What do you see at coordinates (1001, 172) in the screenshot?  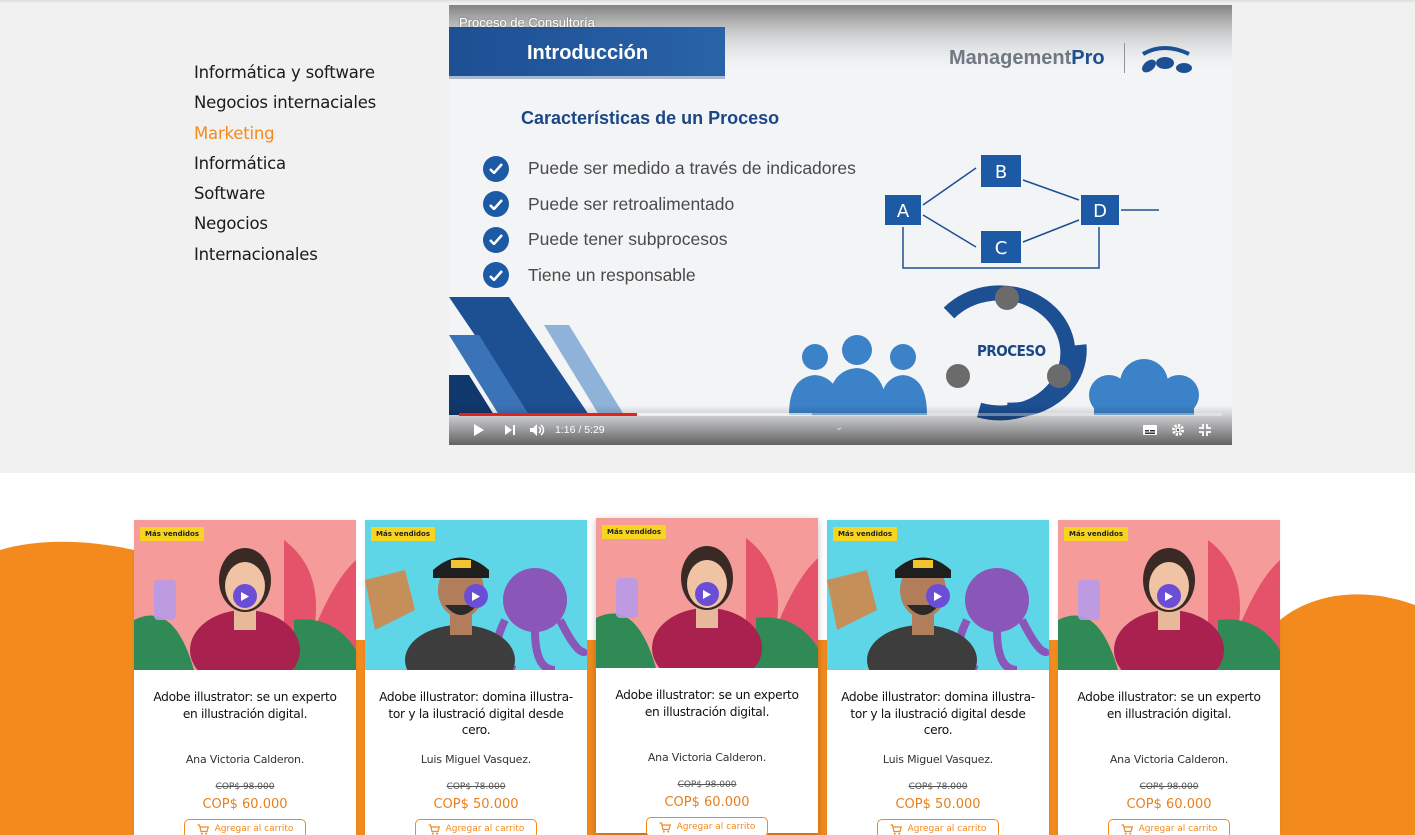 I see `svg-text: B` at bounding box center [1001, 172].